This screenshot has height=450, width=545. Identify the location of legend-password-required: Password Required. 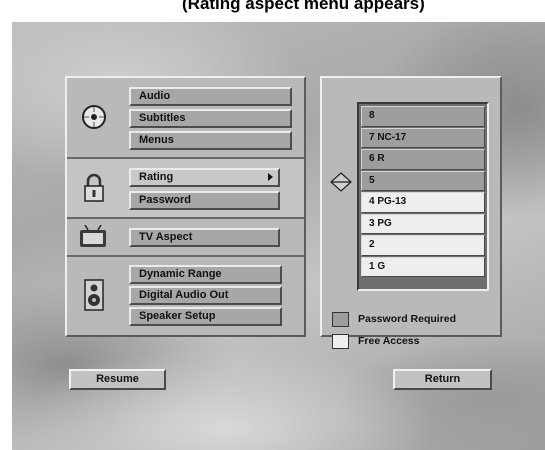
(417, 320).